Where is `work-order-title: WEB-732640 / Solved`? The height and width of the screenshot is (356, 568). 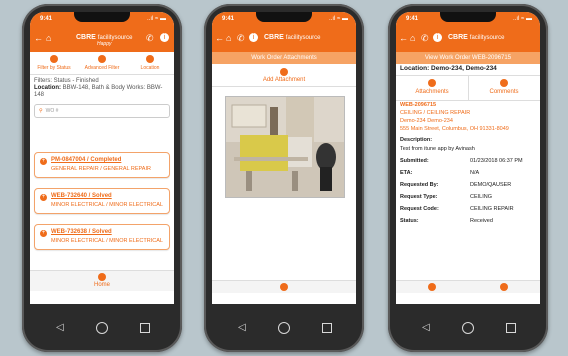
work-order-title: WEB-732640 / Solved is located at coordinates (81, 196).